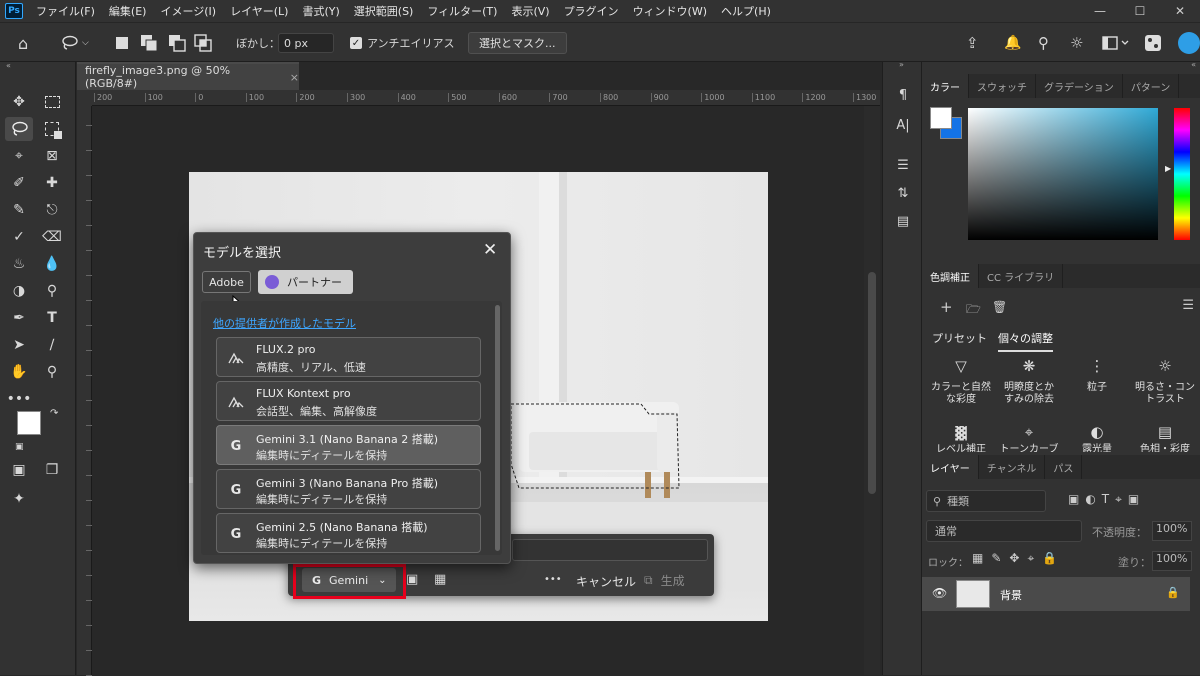 This screenshot has height=676, width=1200. I want to click on adjustment-item: ☼ 明るさ・コン トラスト, so click(1165, 382).